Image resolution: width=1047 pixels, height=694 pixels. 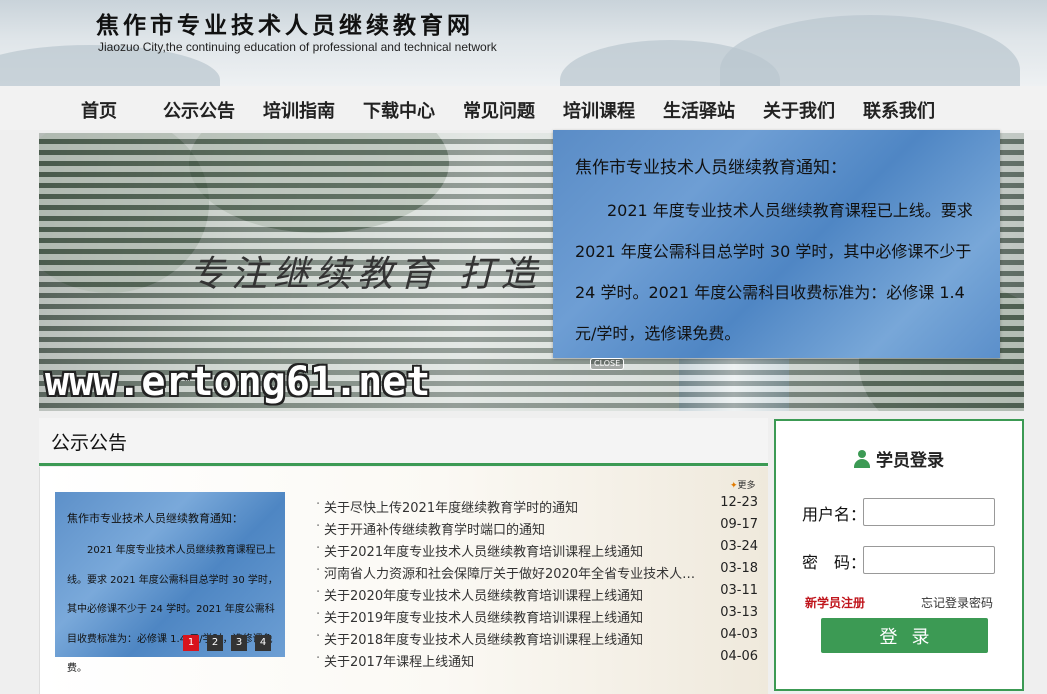 I want to click on slider-dot-3: 3, so click(x=239, y=643).